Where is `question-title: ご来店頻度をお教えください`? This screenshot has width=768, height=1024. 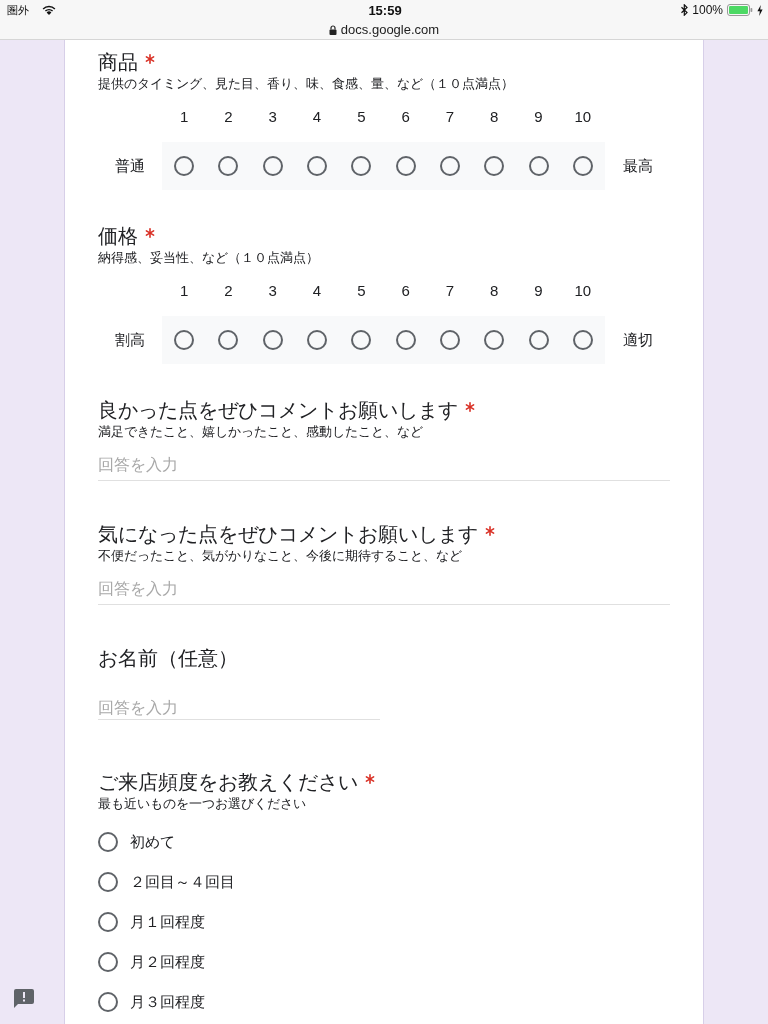 question-title: ご来店頻度をお教えください is located at coordinates (228, 782).